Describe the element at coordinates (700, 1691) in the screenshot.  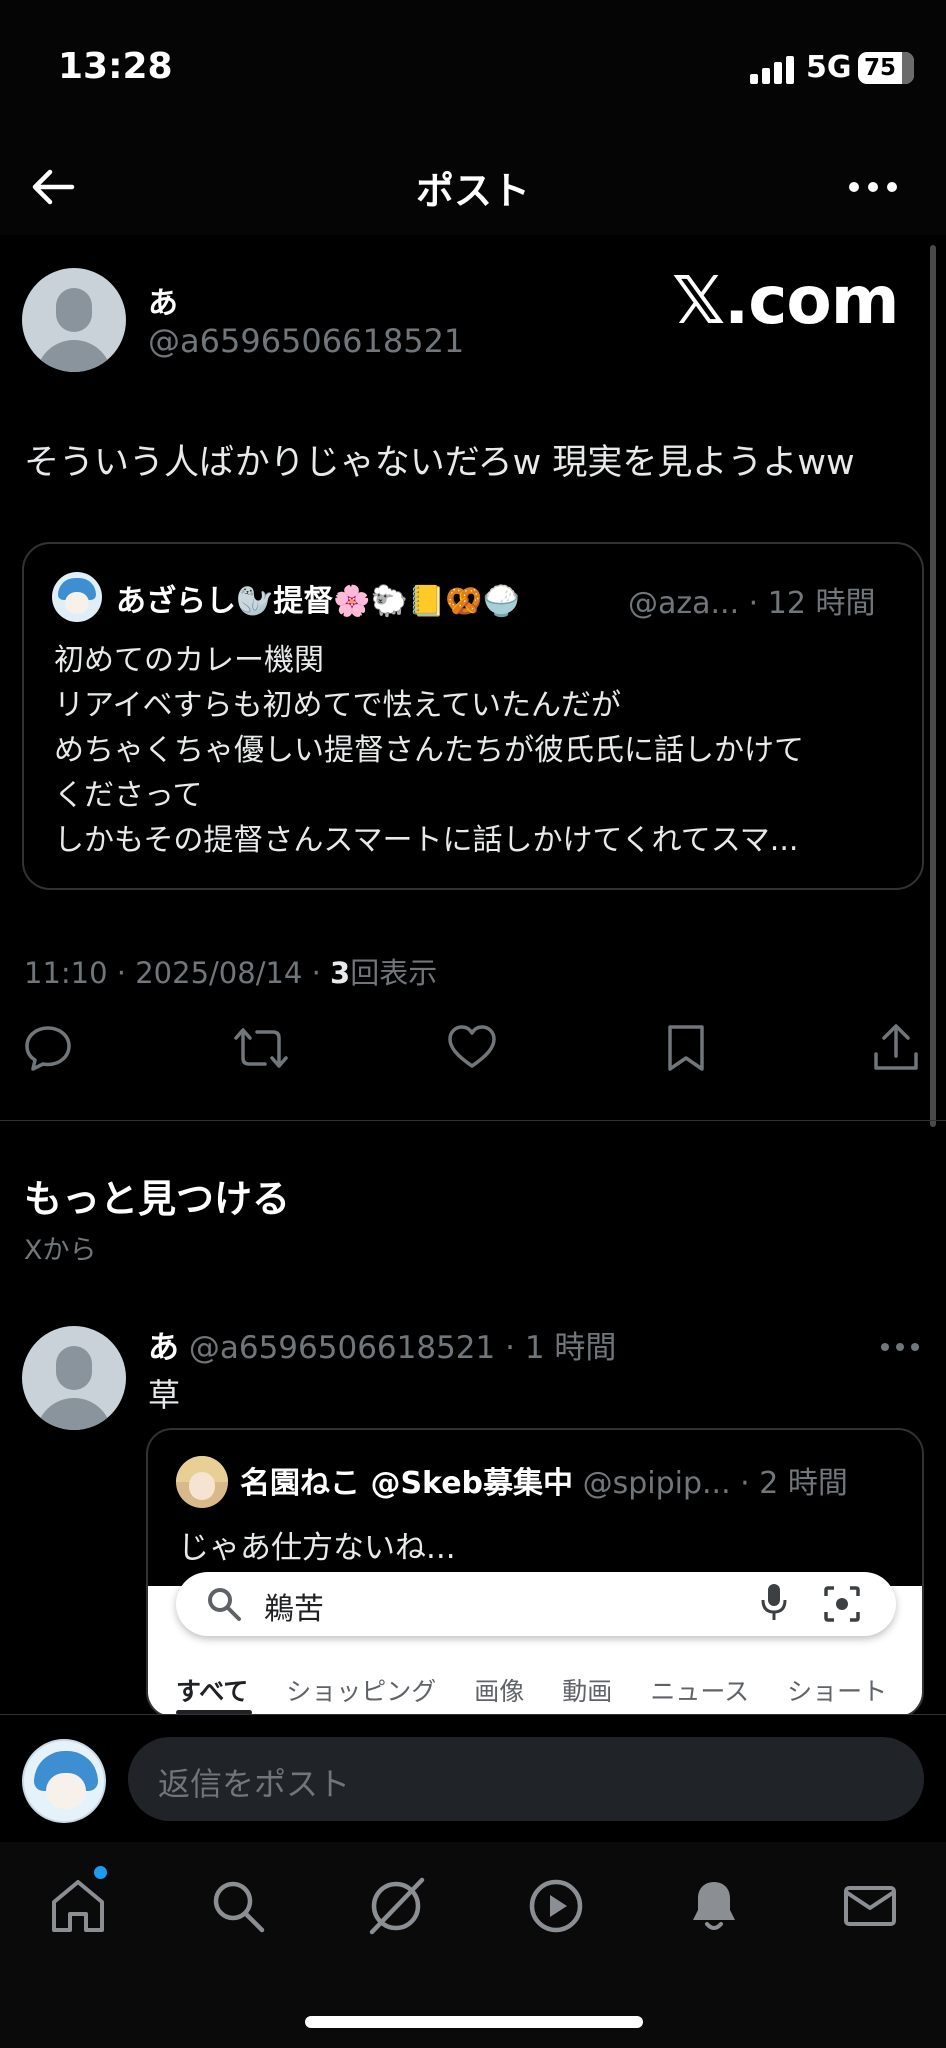
I see `embedded-tab: ニュース` at that location.